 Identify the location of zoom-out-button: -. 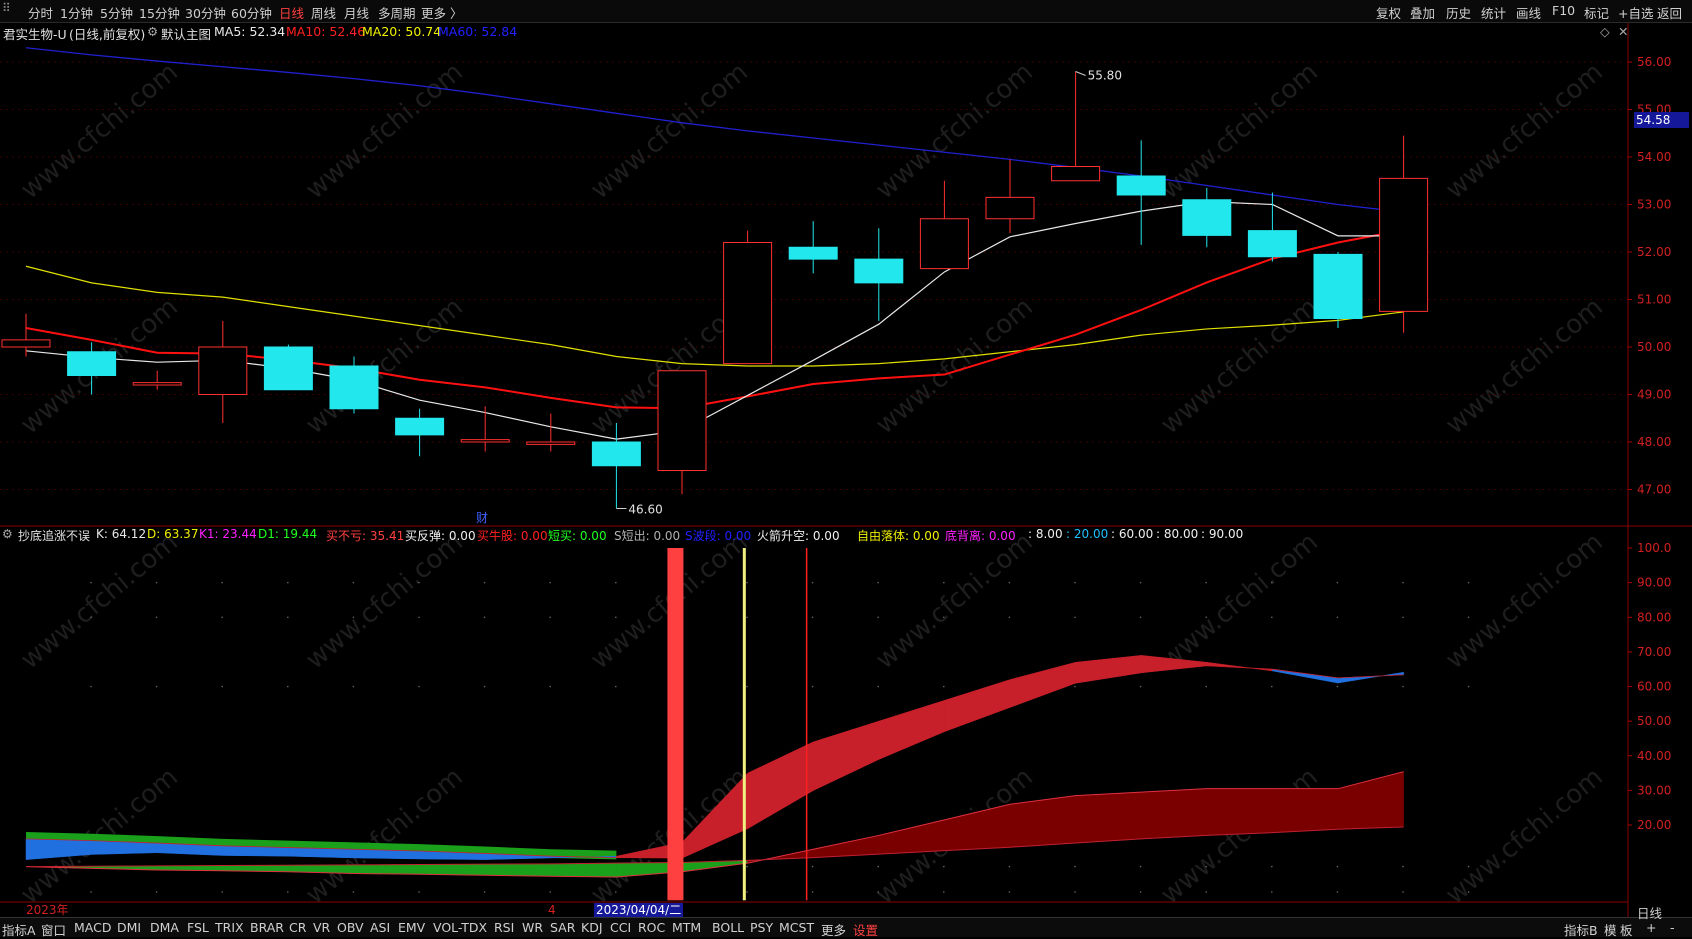
(1672, 927).